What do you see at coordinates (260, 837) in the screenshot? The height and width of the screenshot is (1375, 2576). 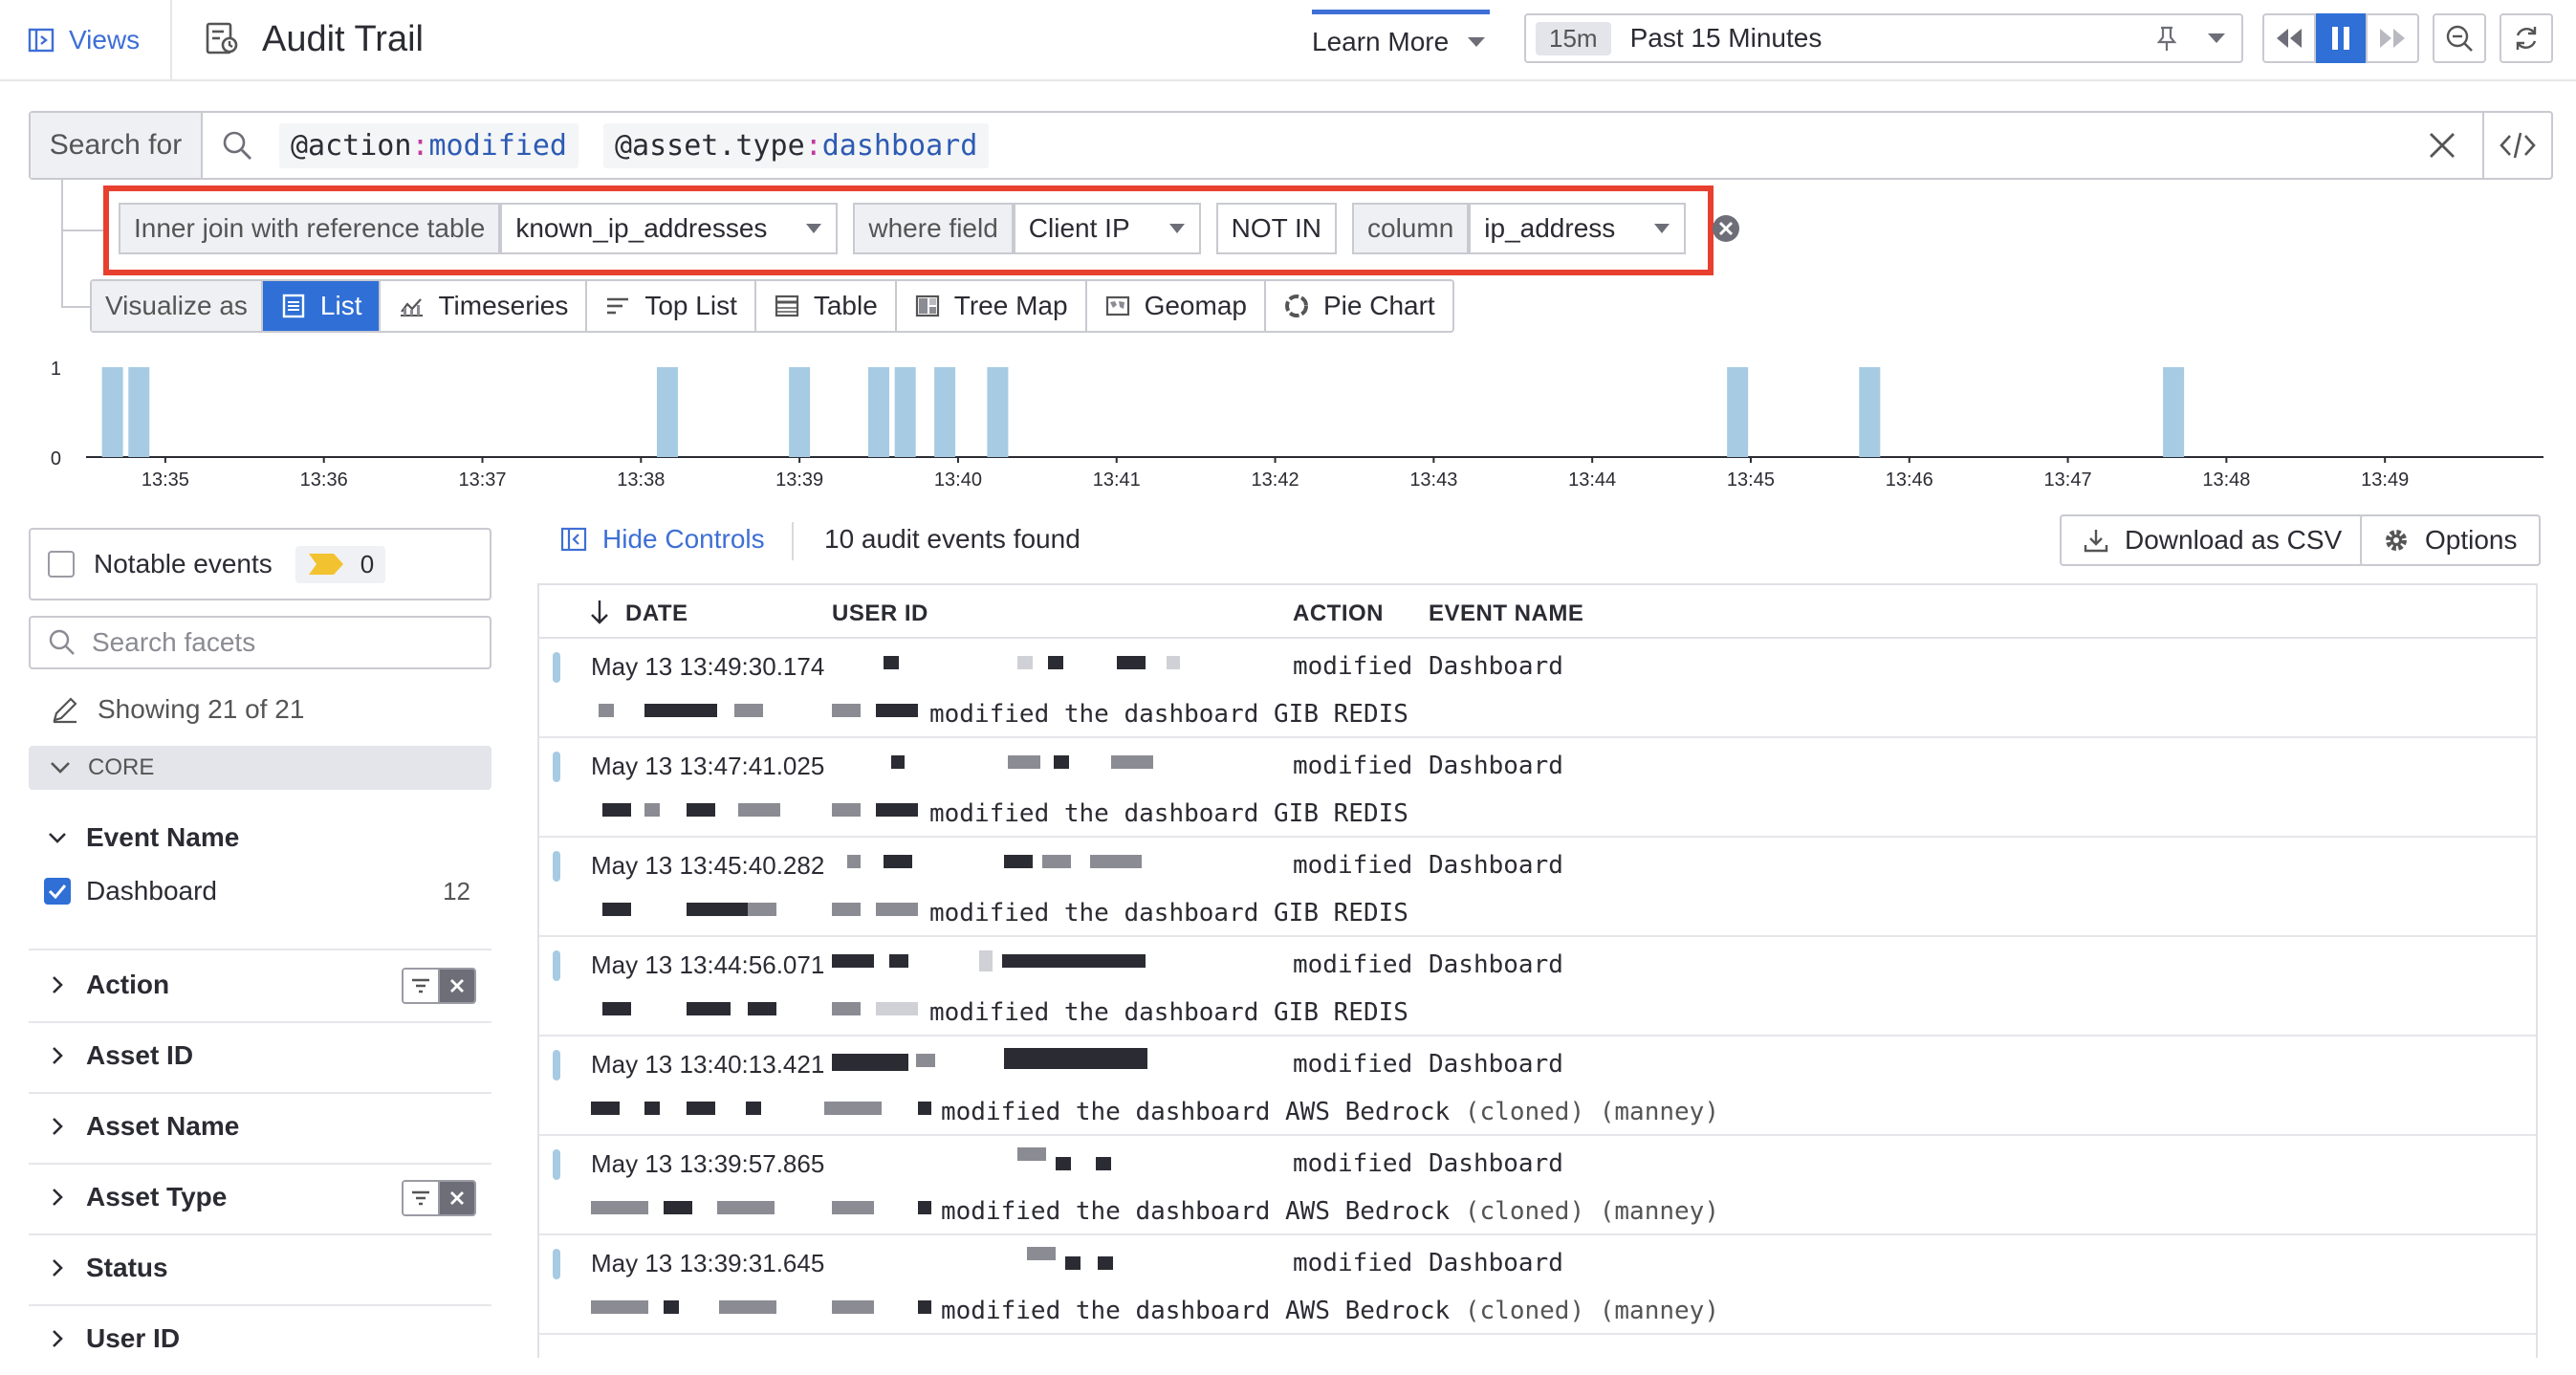 I see `facet-event-name: Event Name` at bounding box center [260, 837].